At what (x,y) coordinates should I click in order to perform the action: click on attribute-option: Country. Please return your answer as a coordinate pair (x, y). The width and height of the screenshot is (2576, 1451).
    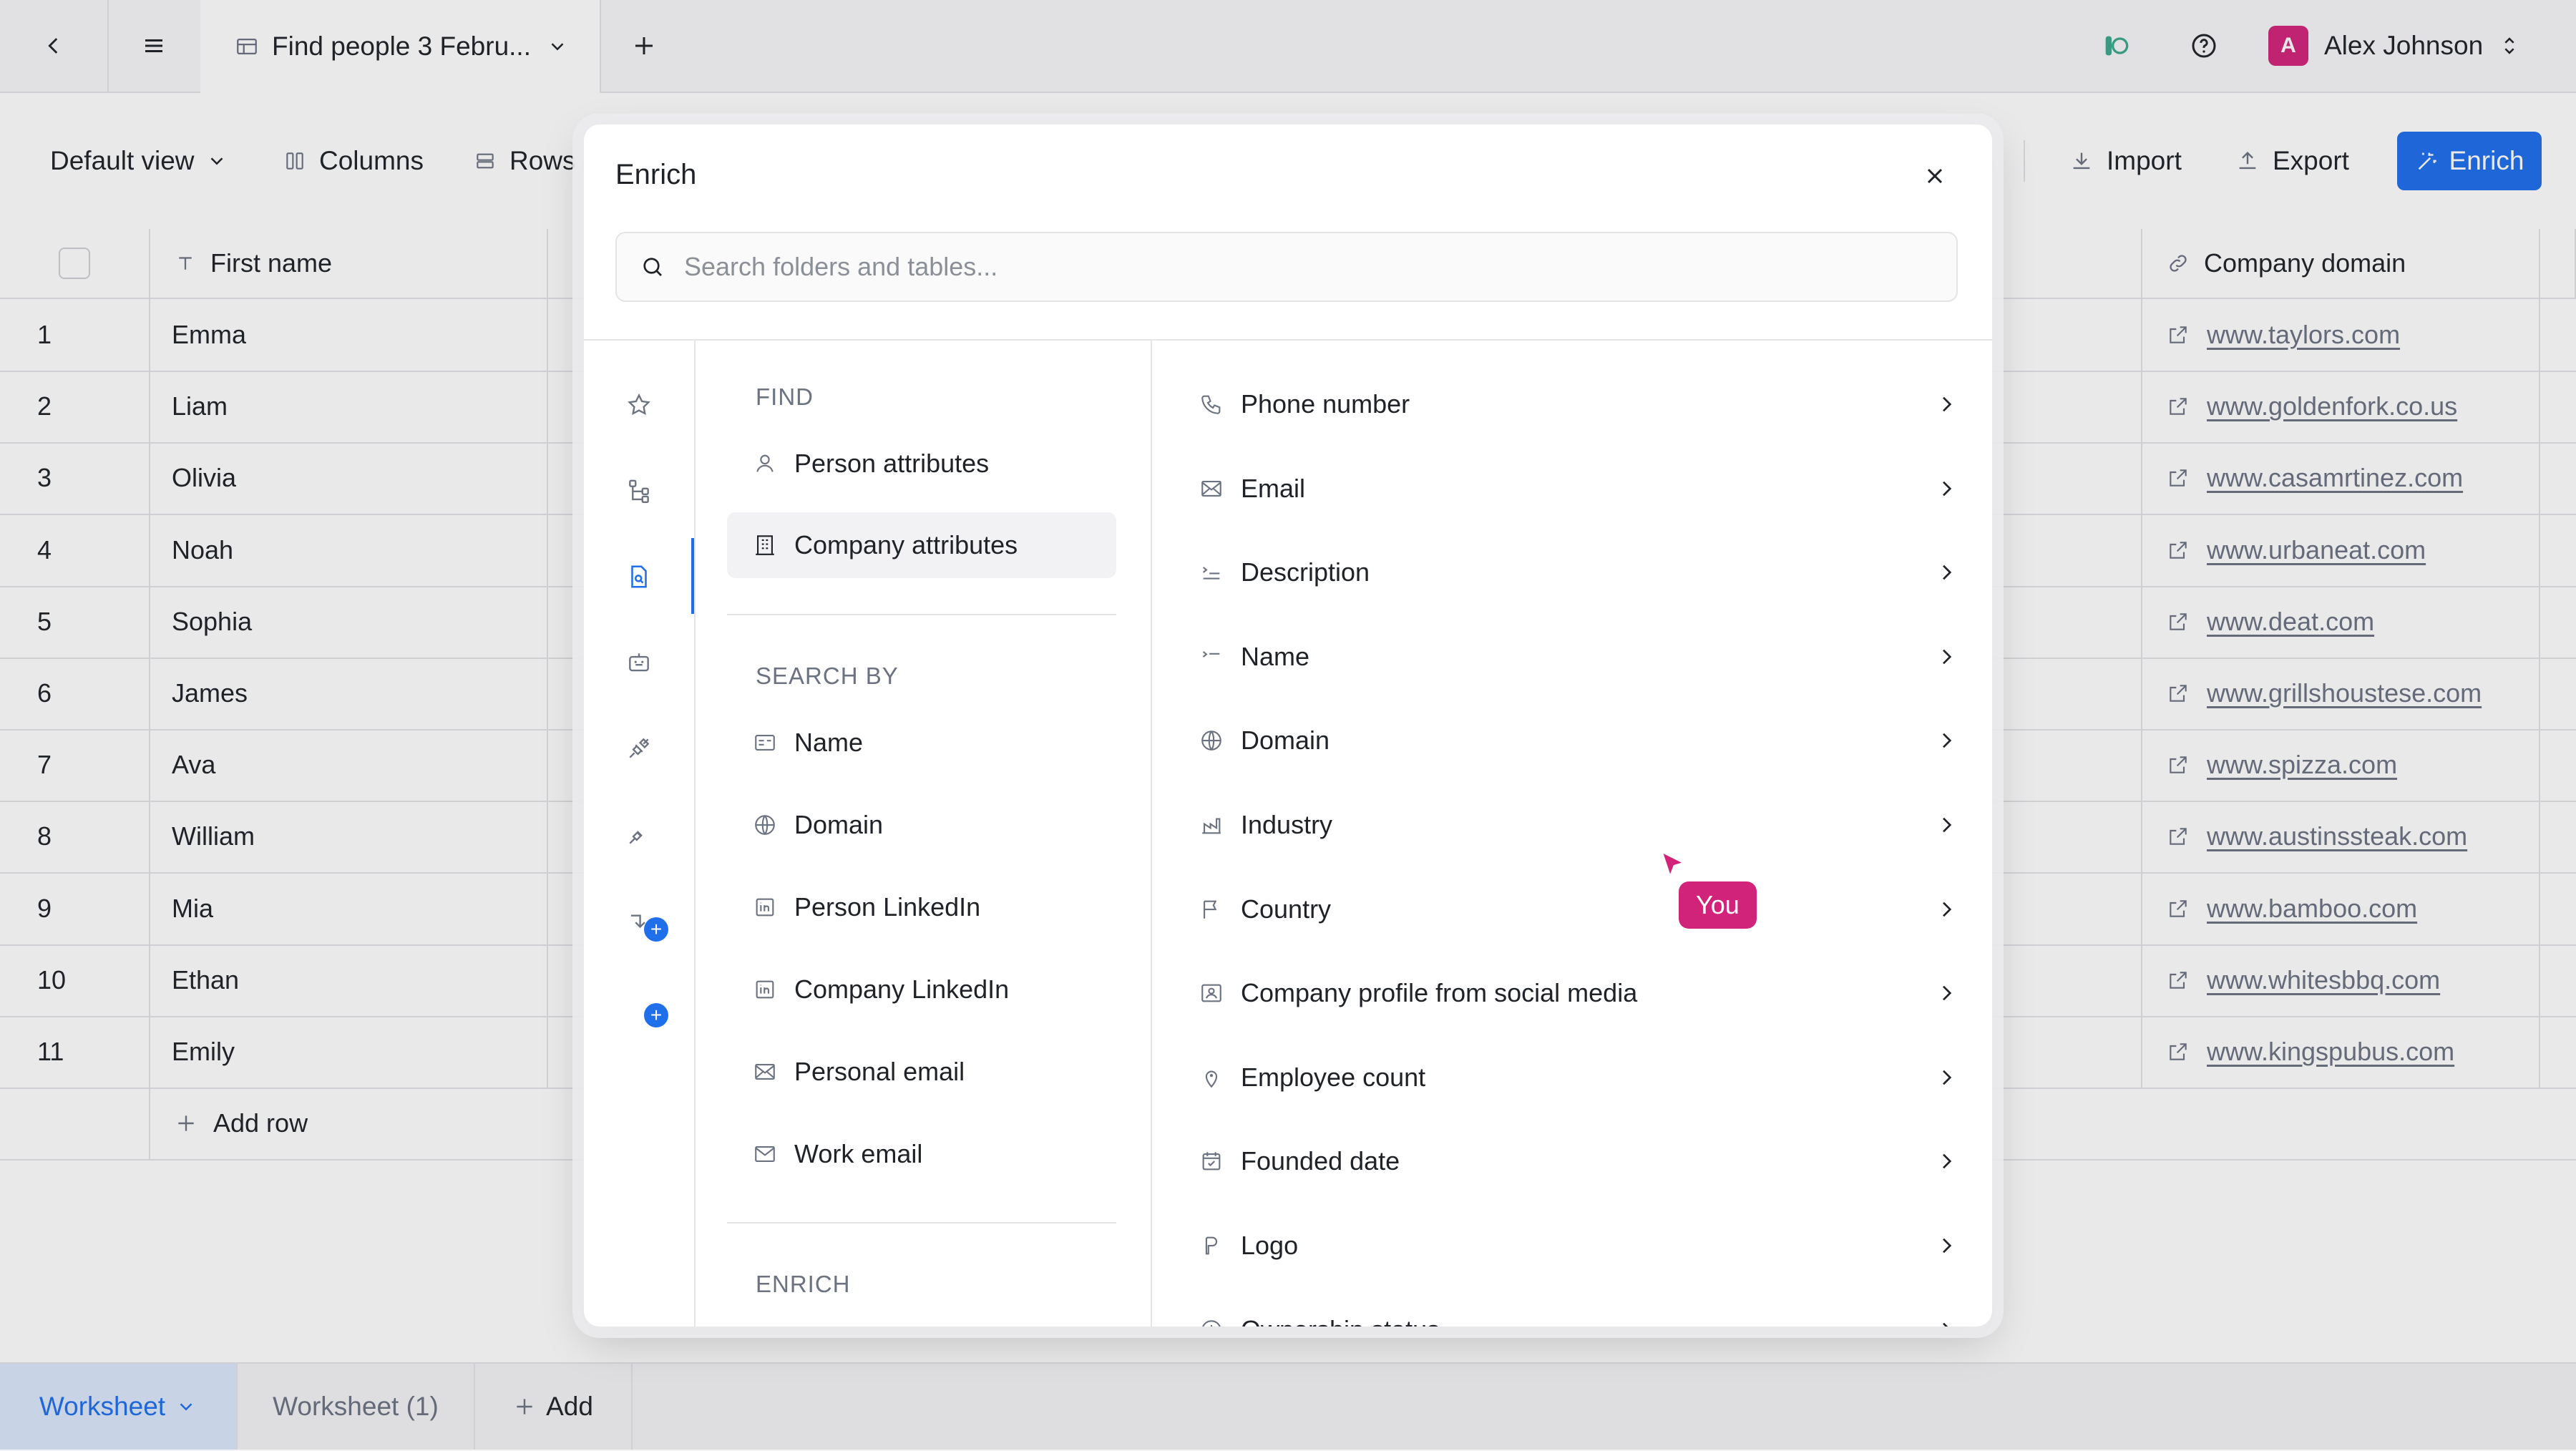
    Looking at the image, I should click on (1578, 910).